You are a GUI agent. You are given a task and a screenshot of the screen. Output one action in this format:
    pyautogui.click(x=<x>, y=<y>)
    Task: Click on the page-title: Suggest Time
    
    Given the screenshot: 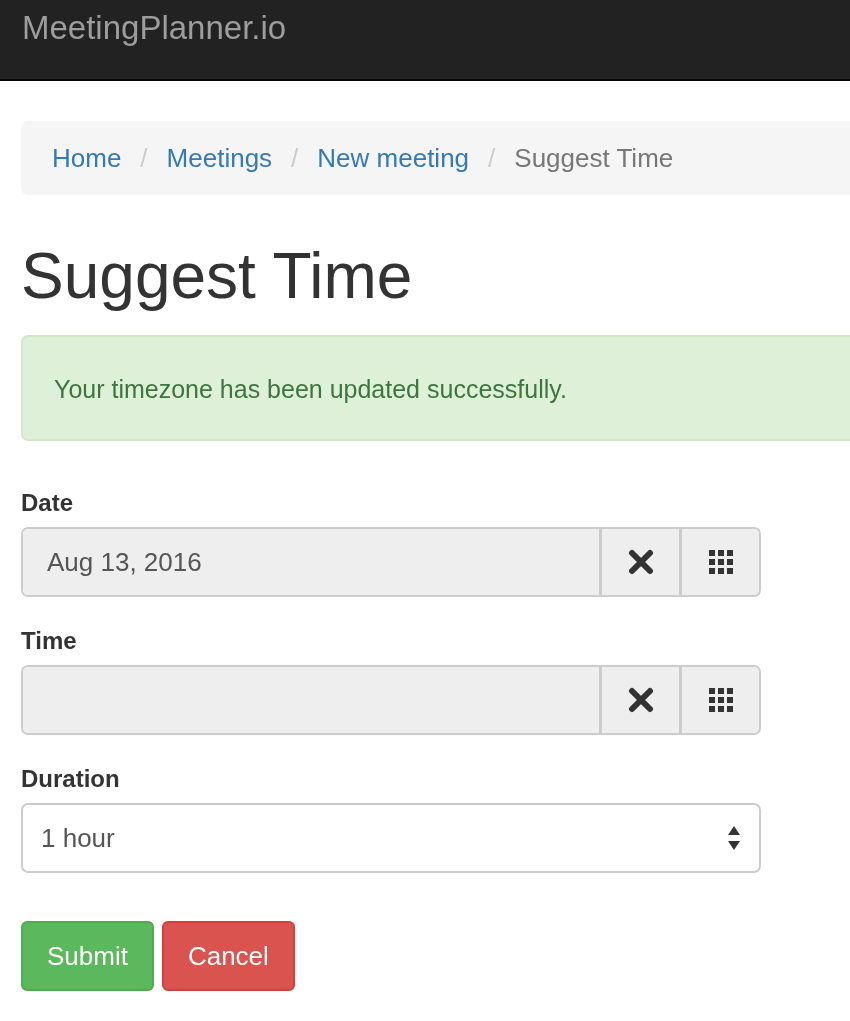 What is the action you would take?
    pyautogui.click(x=217, y=276)
    